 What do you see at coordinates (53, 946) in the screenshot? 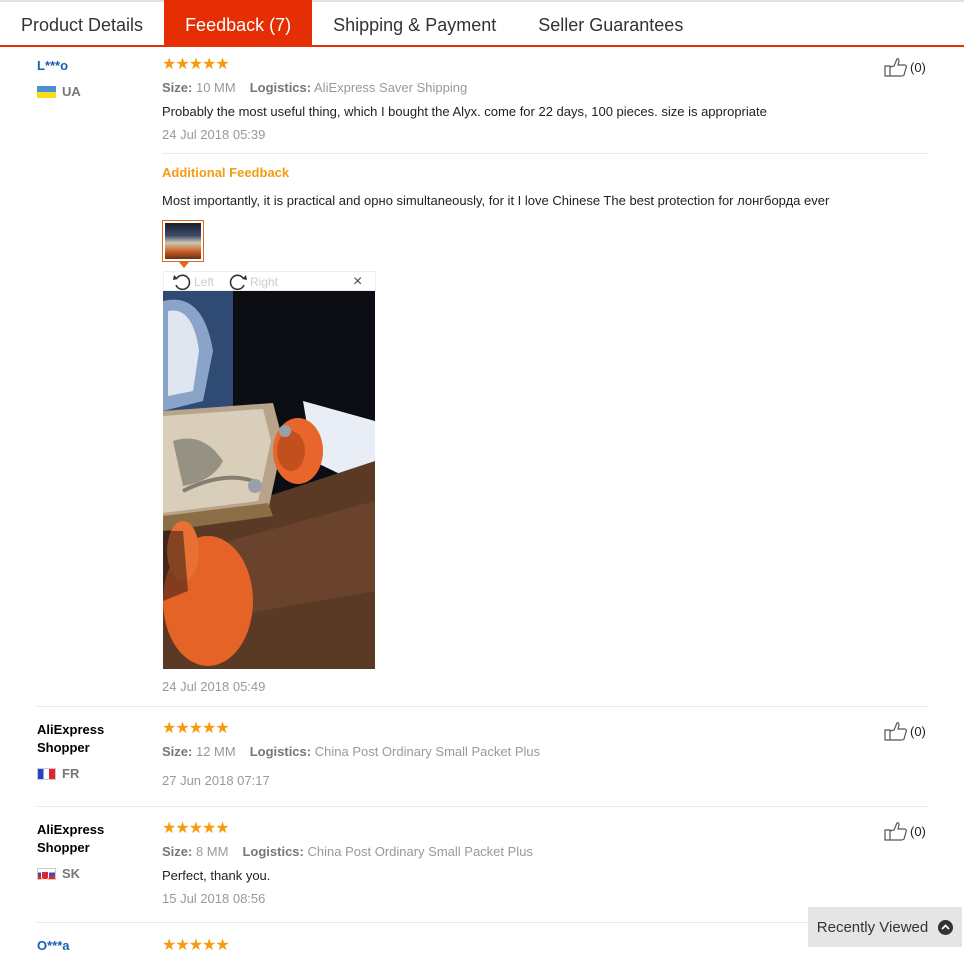
I see `reviewer-name: O***a` at bounding box center [53, 946].